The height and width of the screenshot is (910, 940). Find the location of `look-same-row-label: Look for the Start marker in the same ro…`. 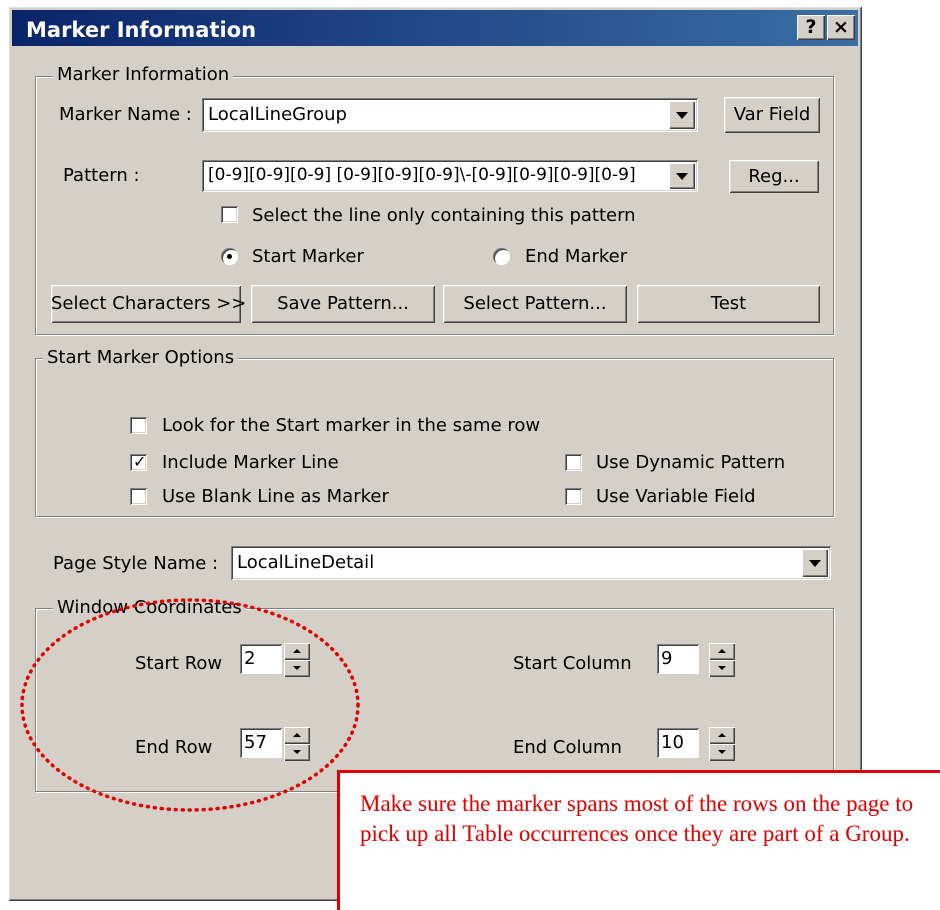

look-same-row-label: Look for the Start marker in the same ro… is located at coordinates (351, 425).